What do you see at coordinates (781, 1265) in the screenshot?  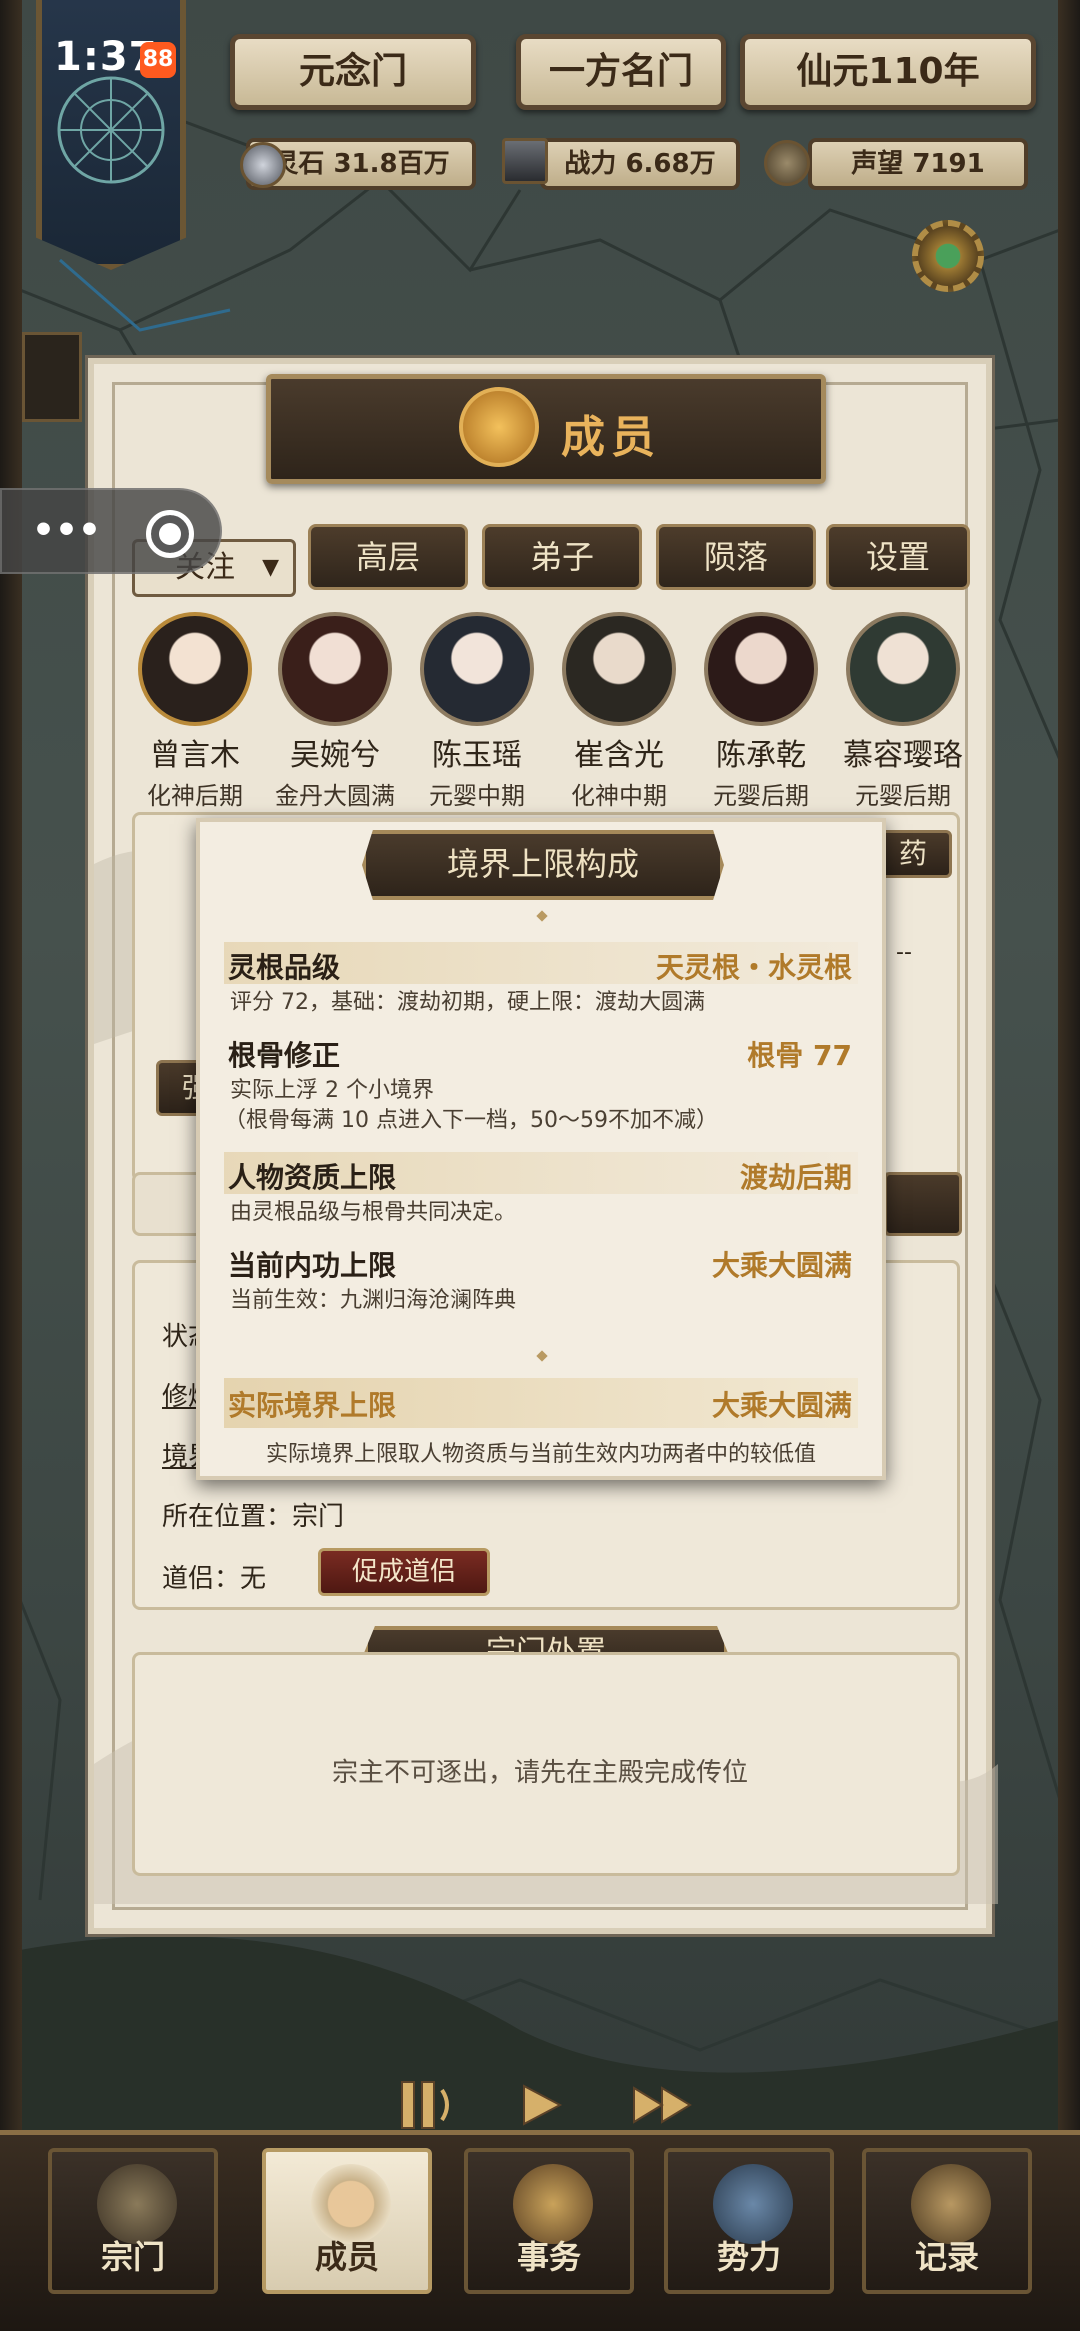 I see `technique-value: 大乘大圆满` at bounding box center [781, 1265].